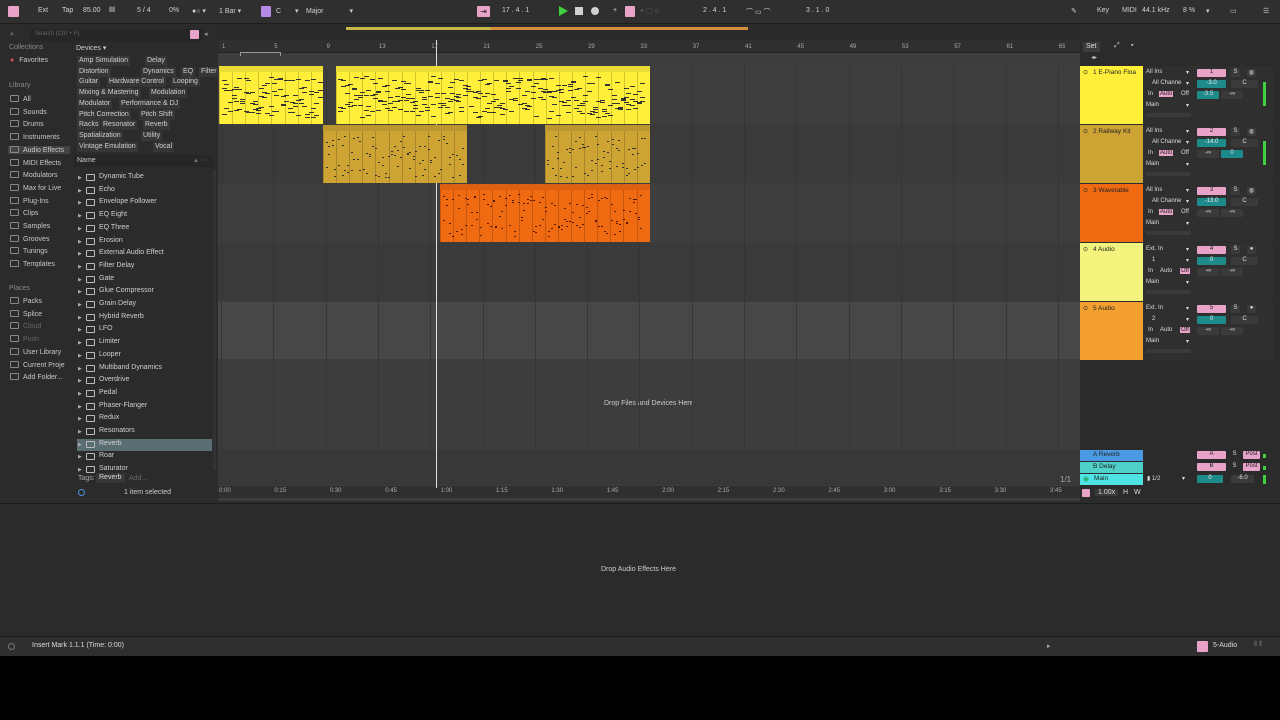 The height and width of the screenshot is (720, 1280). What do you see at coordinates (649, 46) in the screenshot?
I see `bar-ruler` at bounding box center [649, 46].